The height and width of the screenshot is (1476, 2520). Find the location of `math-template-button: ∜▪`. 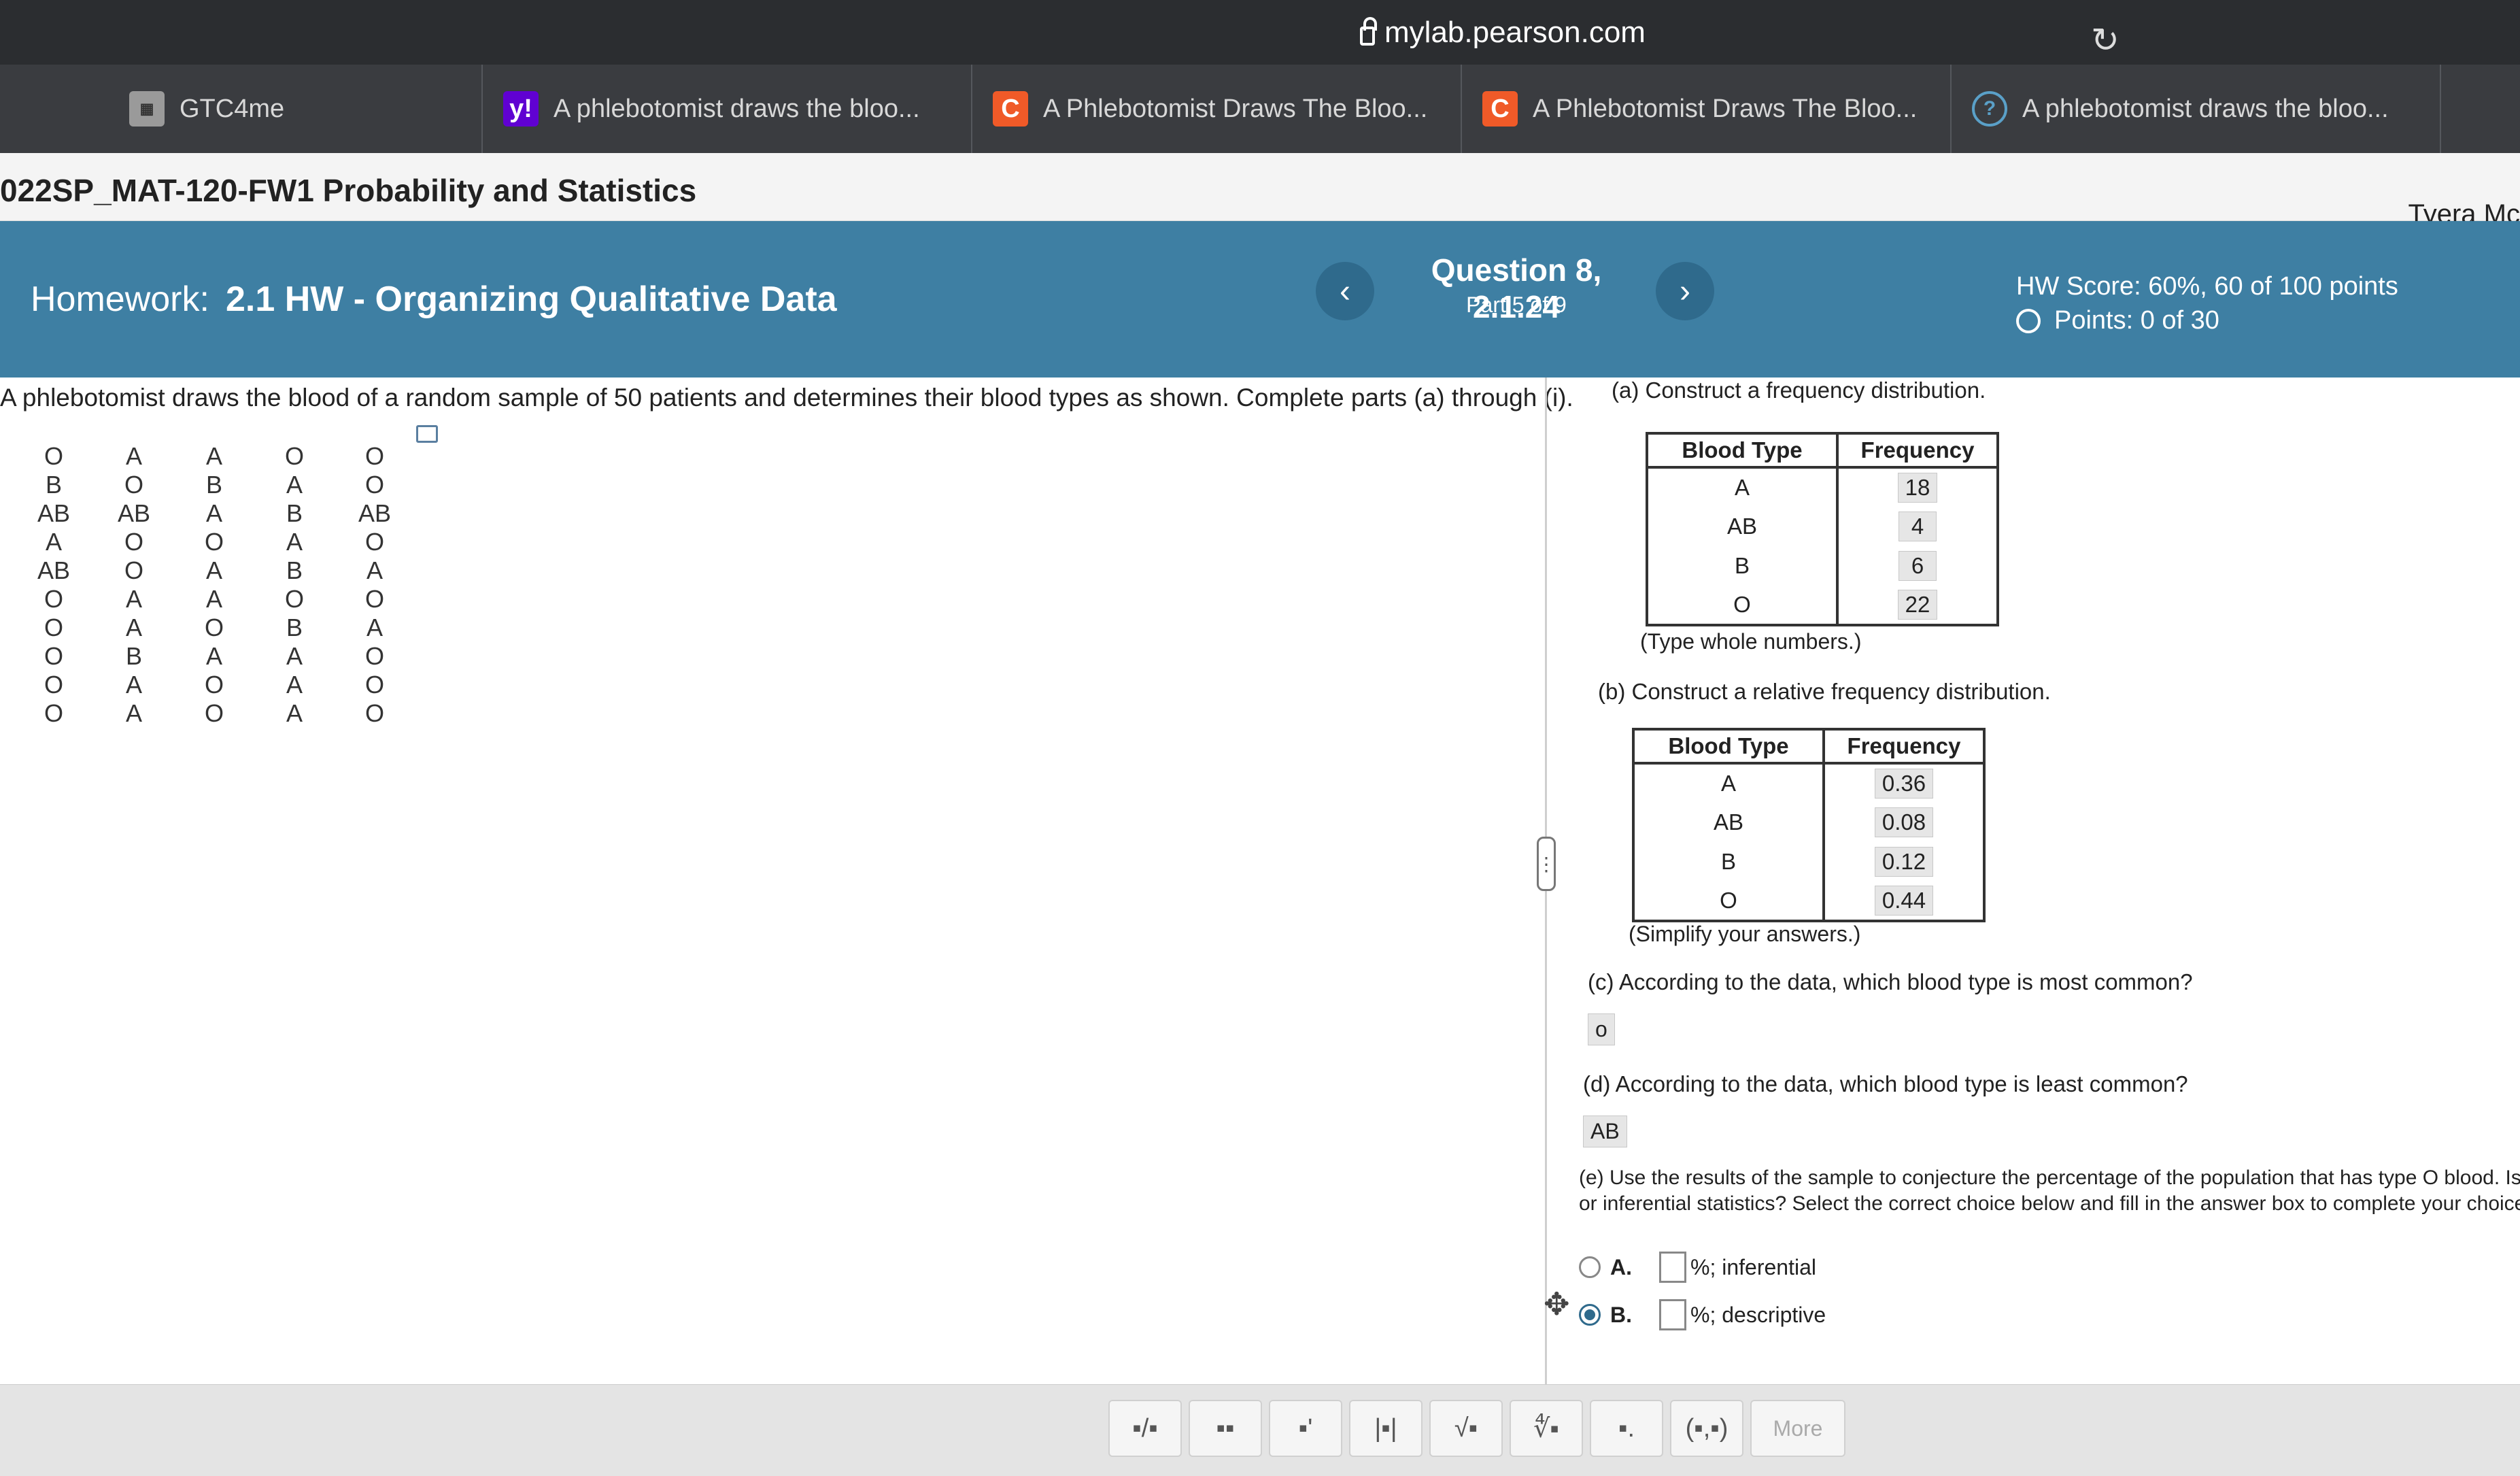

math-template-button: ∜▪ is located at coordinates (1547, 1428).